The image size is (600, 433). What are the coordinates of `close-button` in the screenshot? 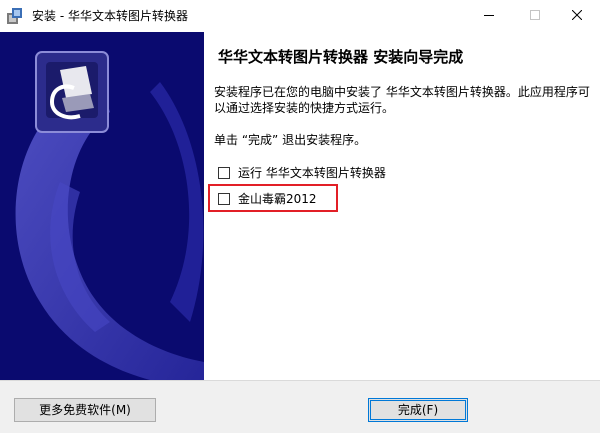 It's located at (577, 15).